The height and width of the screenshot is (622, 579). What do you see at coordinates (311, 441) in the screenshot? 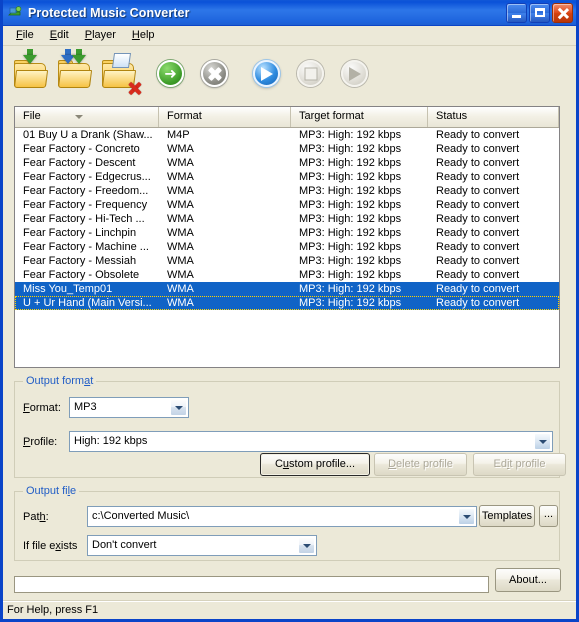
I see `profile-select: High: 192 kbps` at bounding box center [311, 441].